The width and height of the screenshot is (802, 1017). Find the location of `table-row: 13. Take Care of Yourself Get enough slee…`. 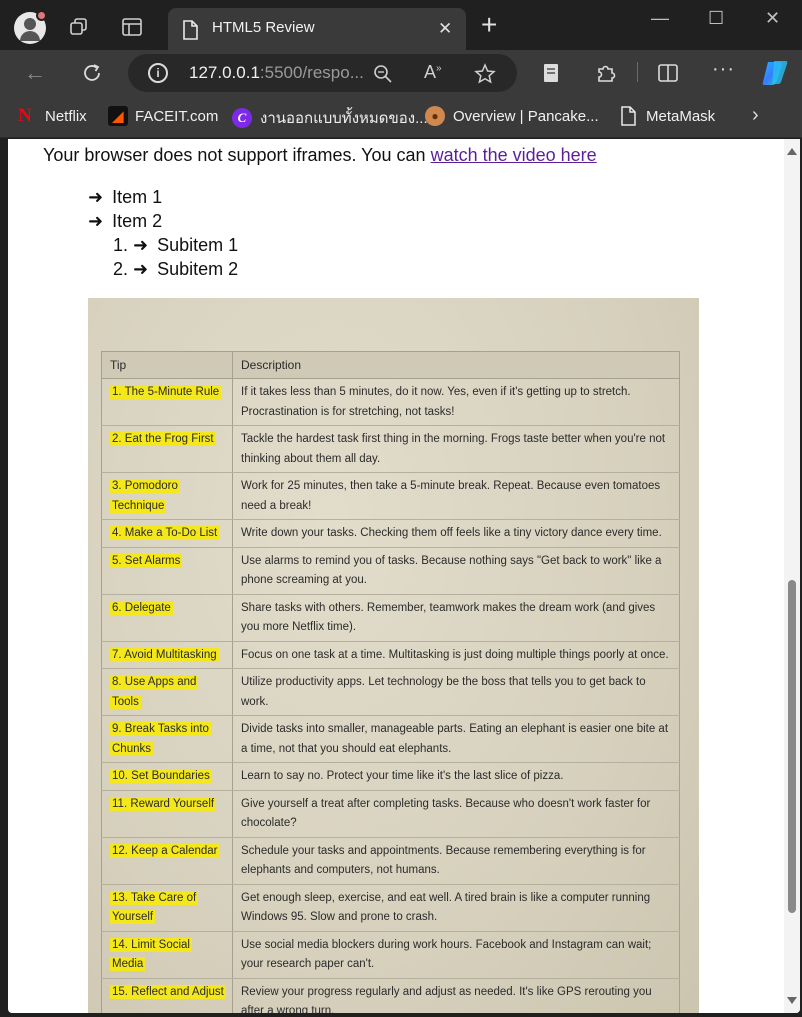

table-row: 13. Take Care of Yourself Get enough slee… is located at coordinates (390, 907).